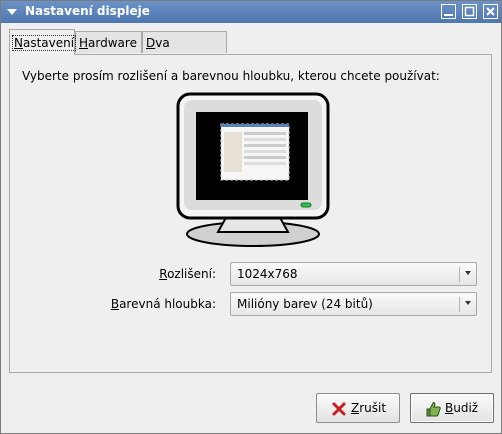 Image resolution: width=502 pixels, height=434 pixels. I want to click on color-depth-combo: Milióny barev (24 bitů), so click(353, 304).